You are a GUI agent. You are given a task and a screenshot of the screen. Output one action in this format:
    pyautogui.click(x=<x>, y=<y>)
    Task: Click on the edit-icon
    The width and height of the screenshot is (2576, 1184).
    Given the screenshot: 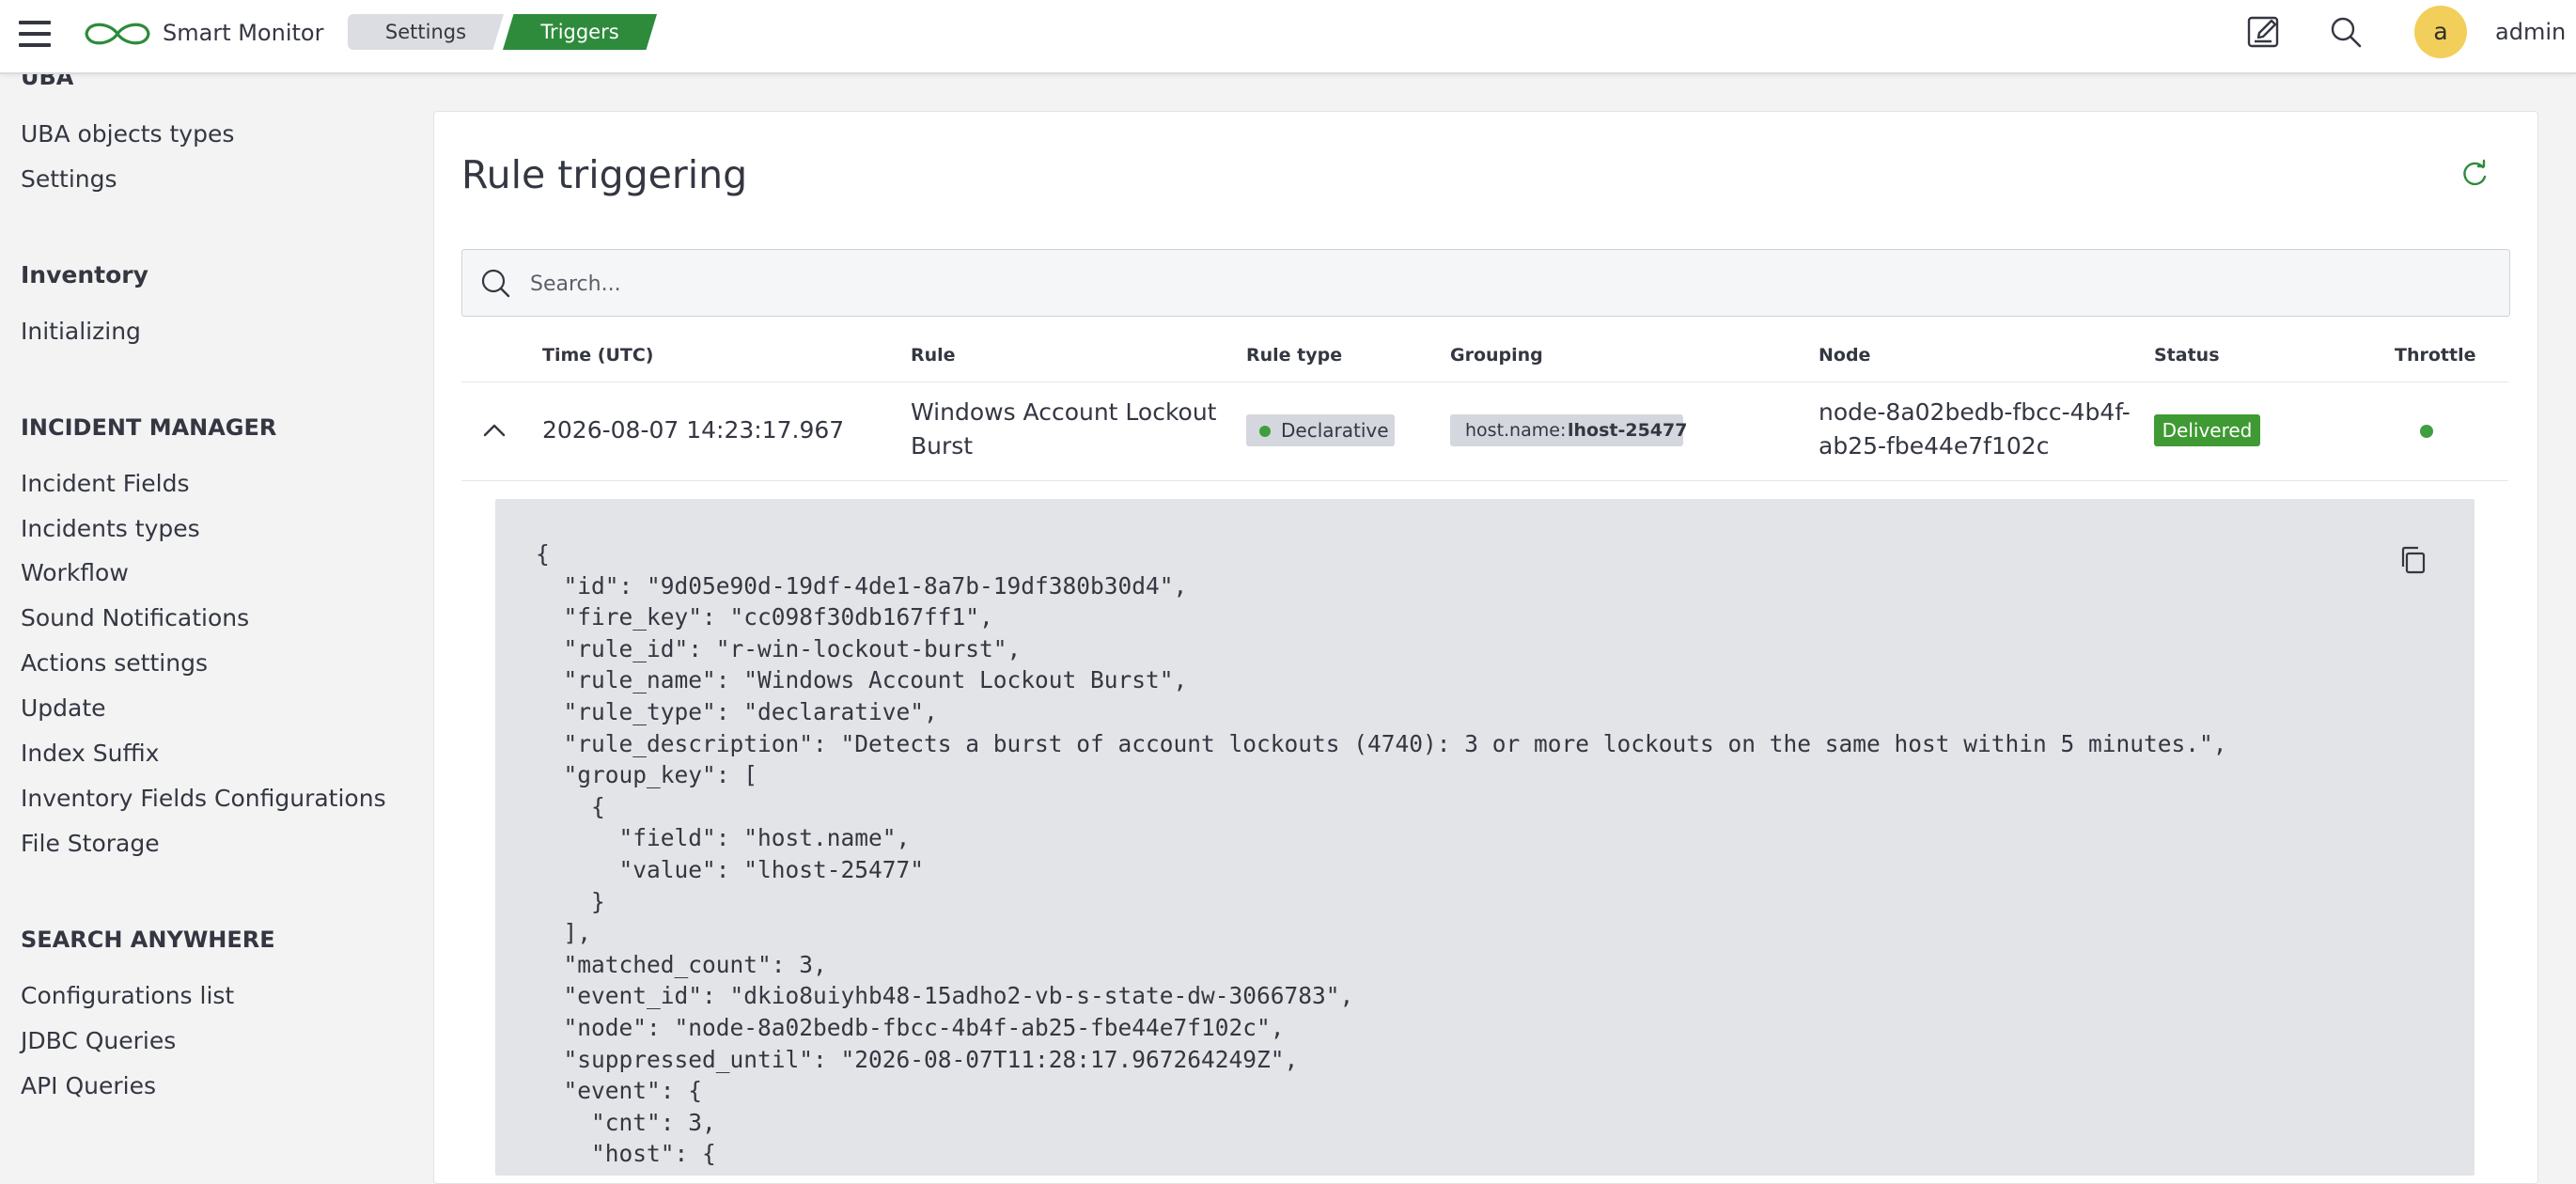 What is the action you would take?
    pyautogui.click(x=2264, y=32)
    